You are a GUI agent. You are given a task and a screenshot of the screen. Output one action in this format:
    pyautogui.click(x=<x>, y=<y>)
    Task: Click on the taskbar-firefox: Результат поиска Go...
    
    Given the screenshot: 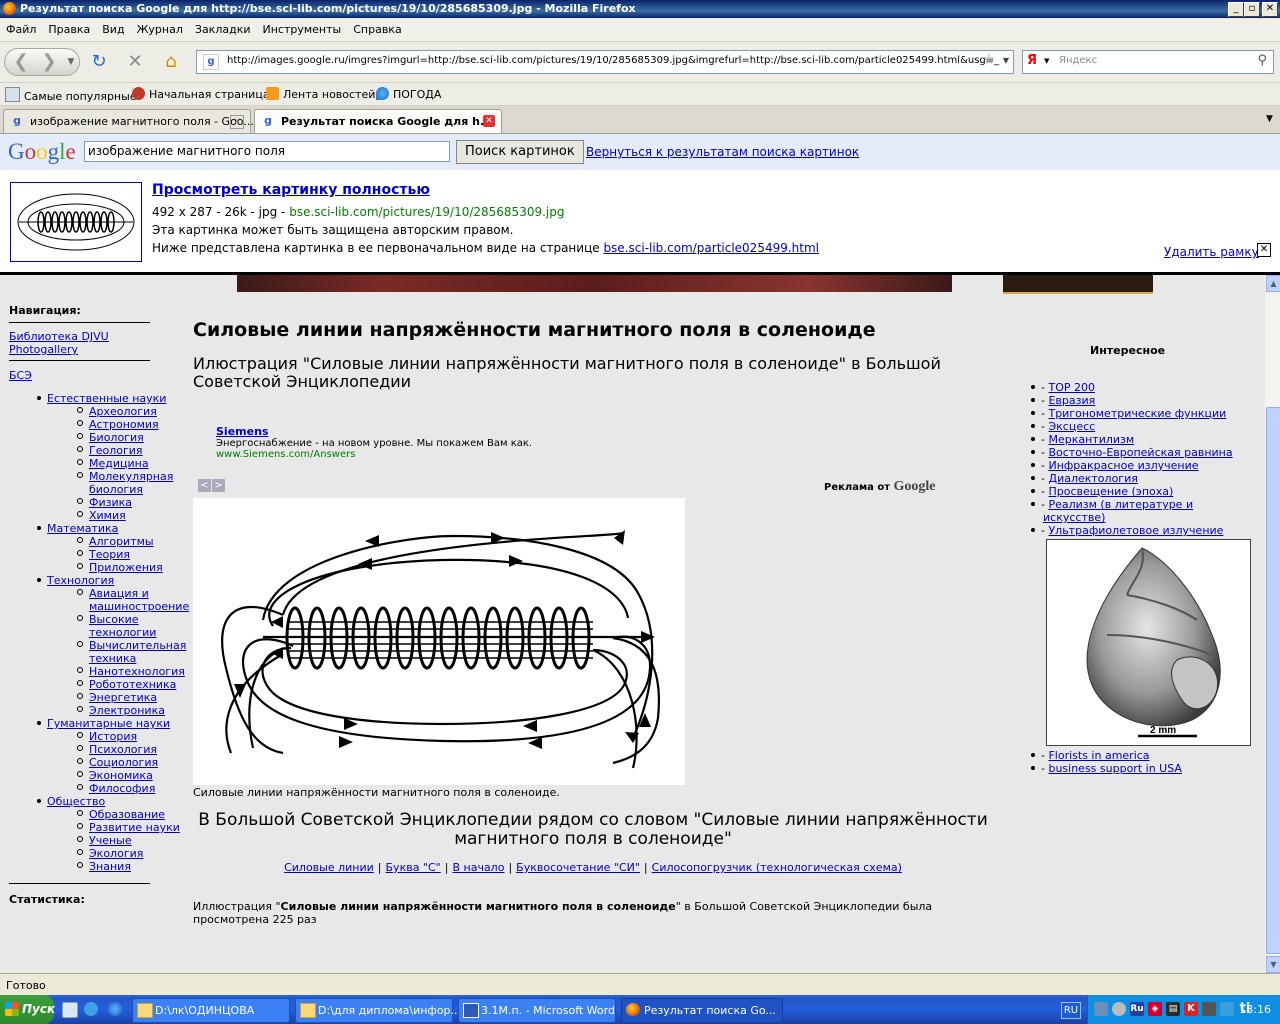 What is the action you would take?
    pyautogui.click(x=702, y=1010)
    